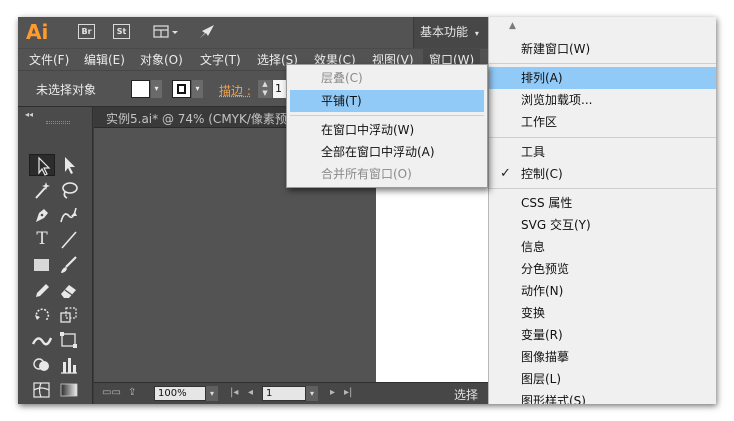 This screenshot has height=421, width=734. Describe the element at coordinates (602, 78) in the screenshot. I see `wm-arrange: 排列(A)` at that location.